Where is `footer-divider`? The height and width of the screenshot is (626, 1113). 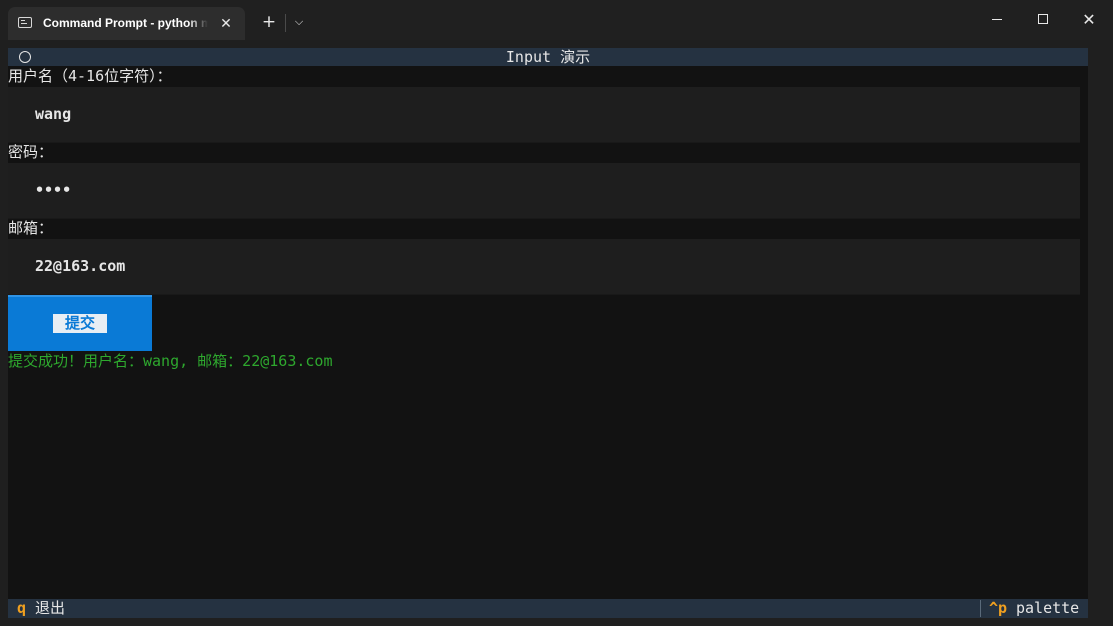 footer-divider is located at coordinates (980, 608).